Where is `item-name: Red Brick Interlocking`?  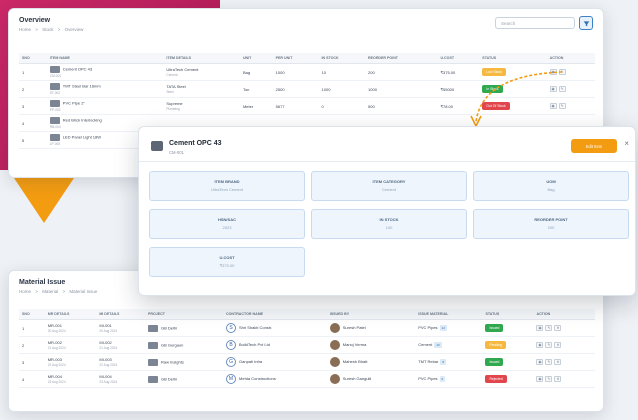
item-name: Red Brick Interlocking is located at coordinates (82, 120).